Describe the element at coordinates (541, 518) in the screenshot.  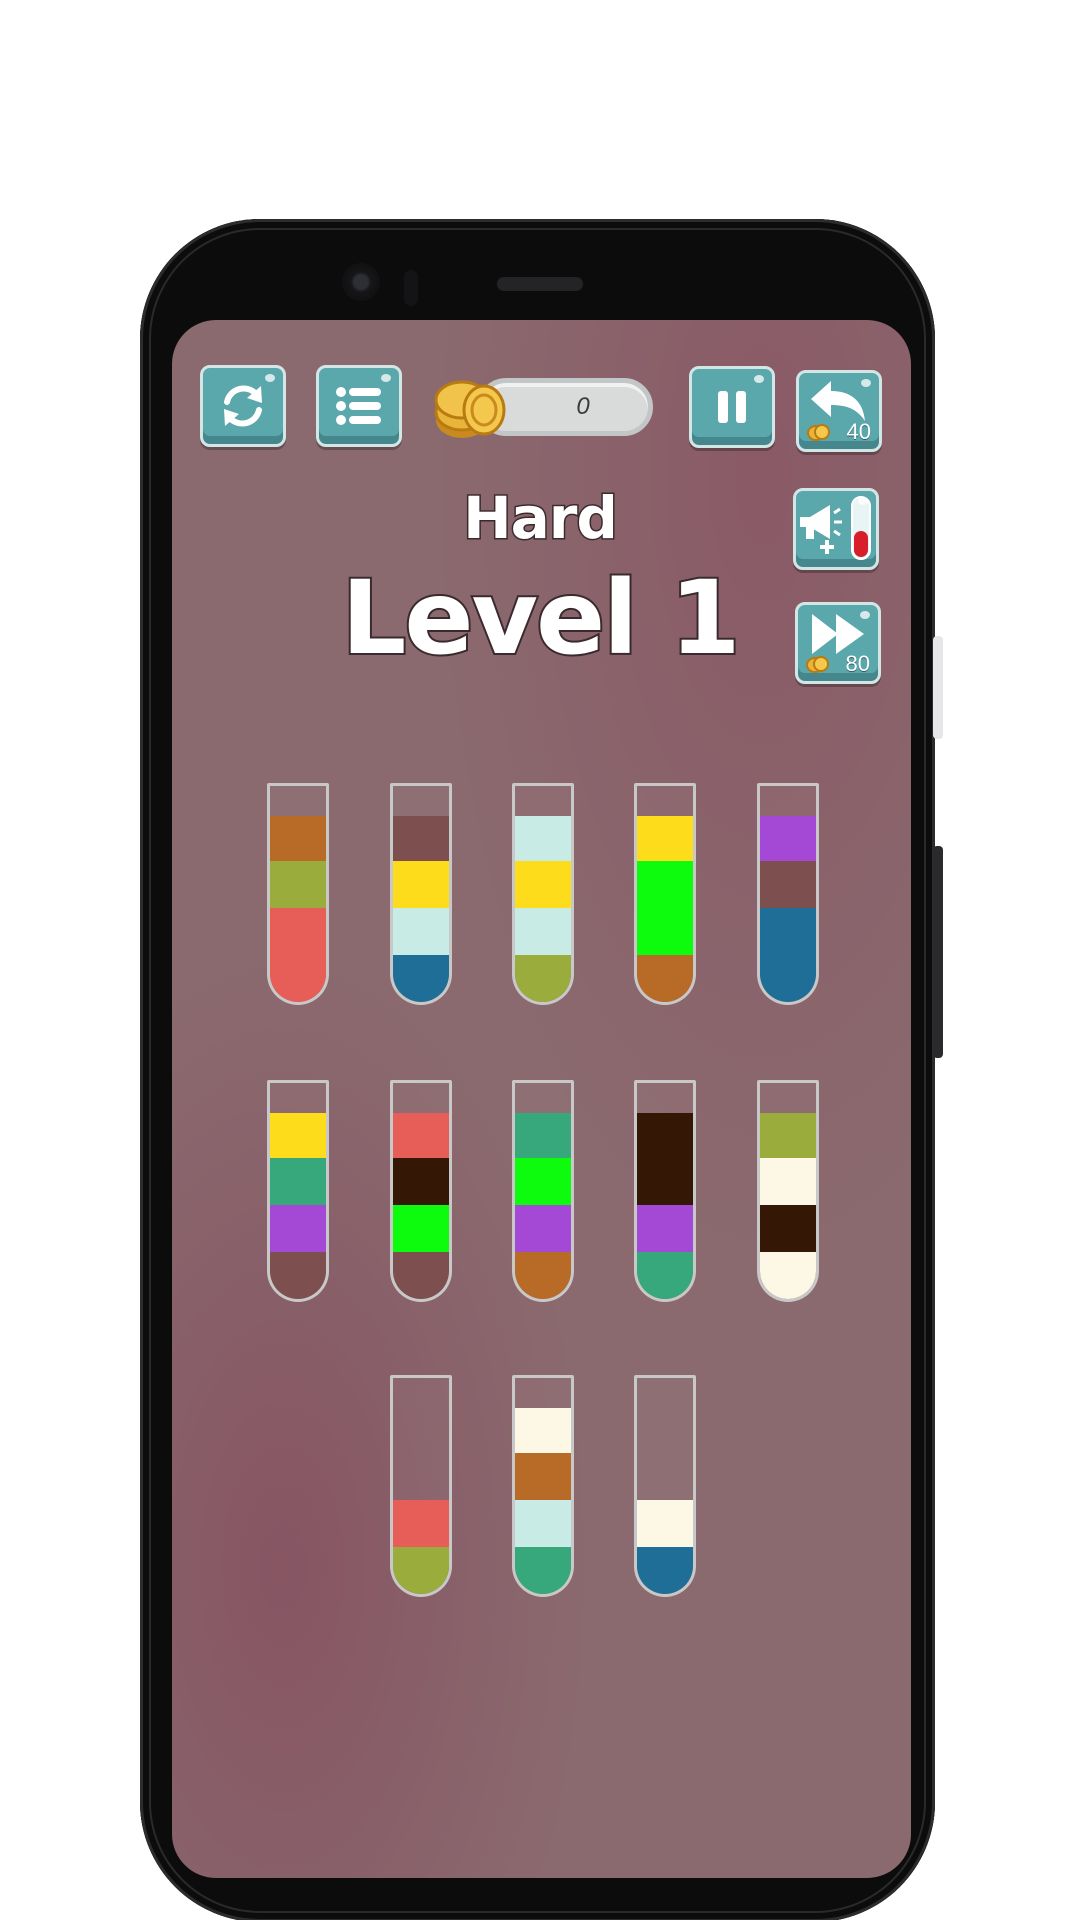
I see `difficulty-label: Hard` at that location.